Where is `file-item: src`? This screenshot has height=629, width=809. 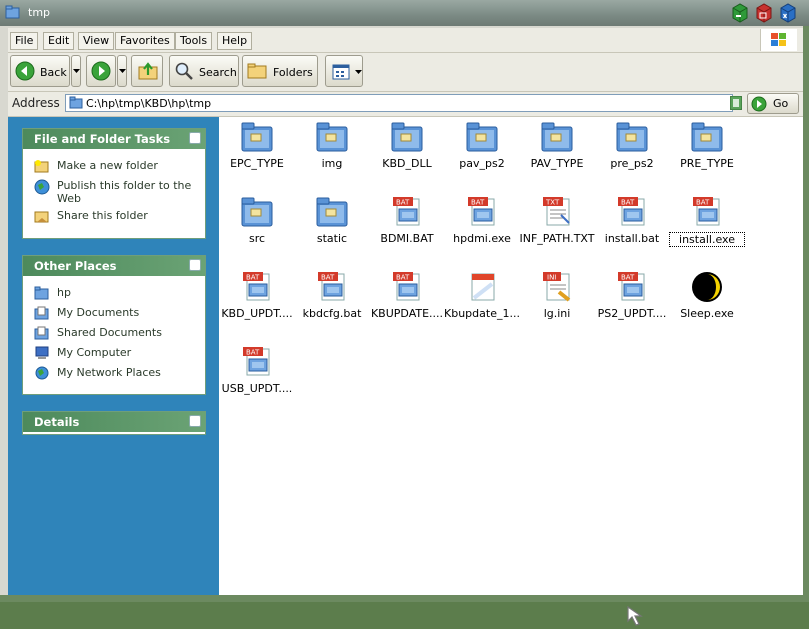 file-item: src is located at coordinates (257, 220).